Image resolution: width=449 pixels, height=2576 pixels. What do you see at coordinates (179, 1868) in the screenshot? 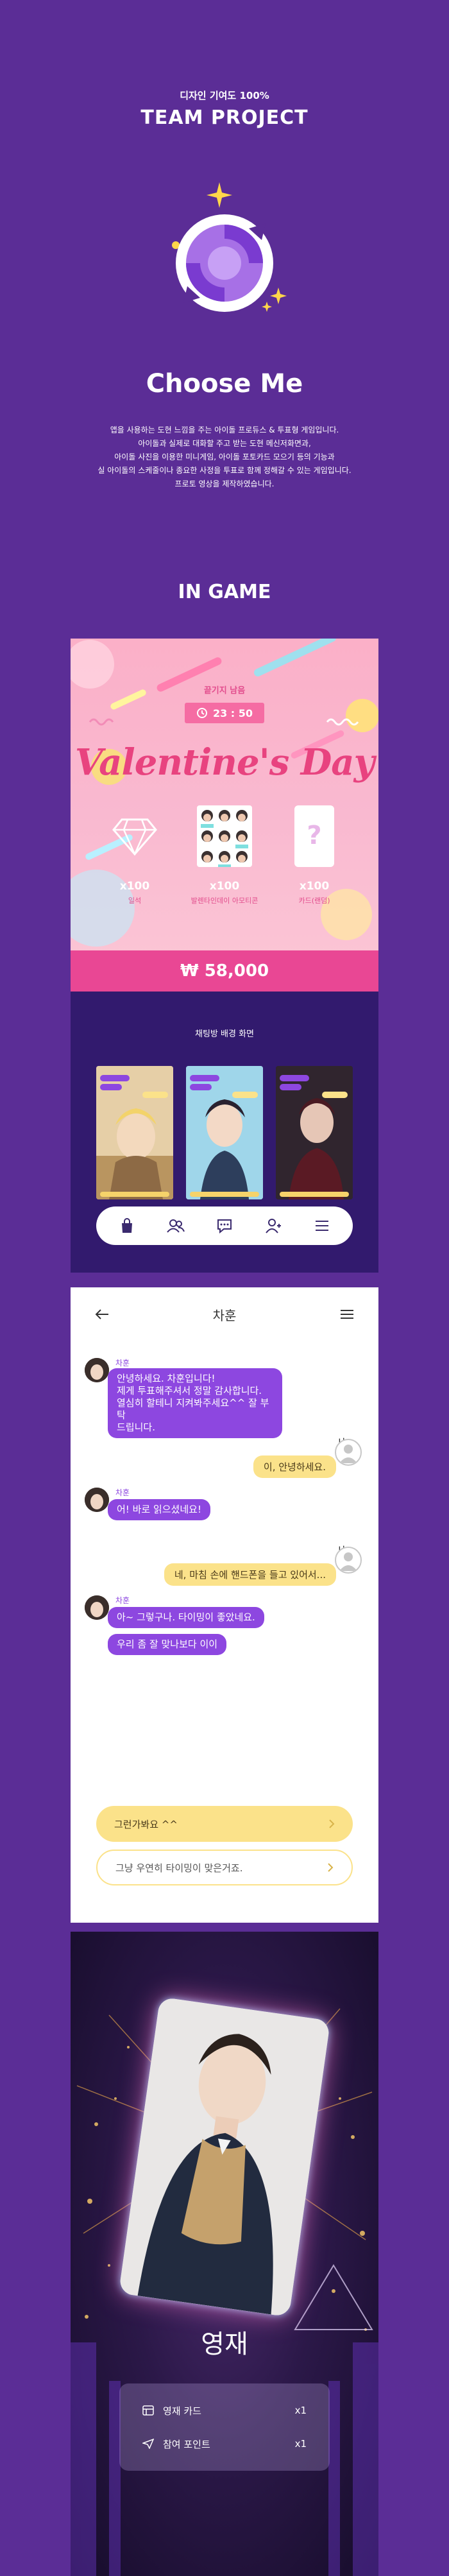
I see `reply-option-label: 그냥 우연히 타이밍이 맞은거죠.` at bounding box center [179, 1868].